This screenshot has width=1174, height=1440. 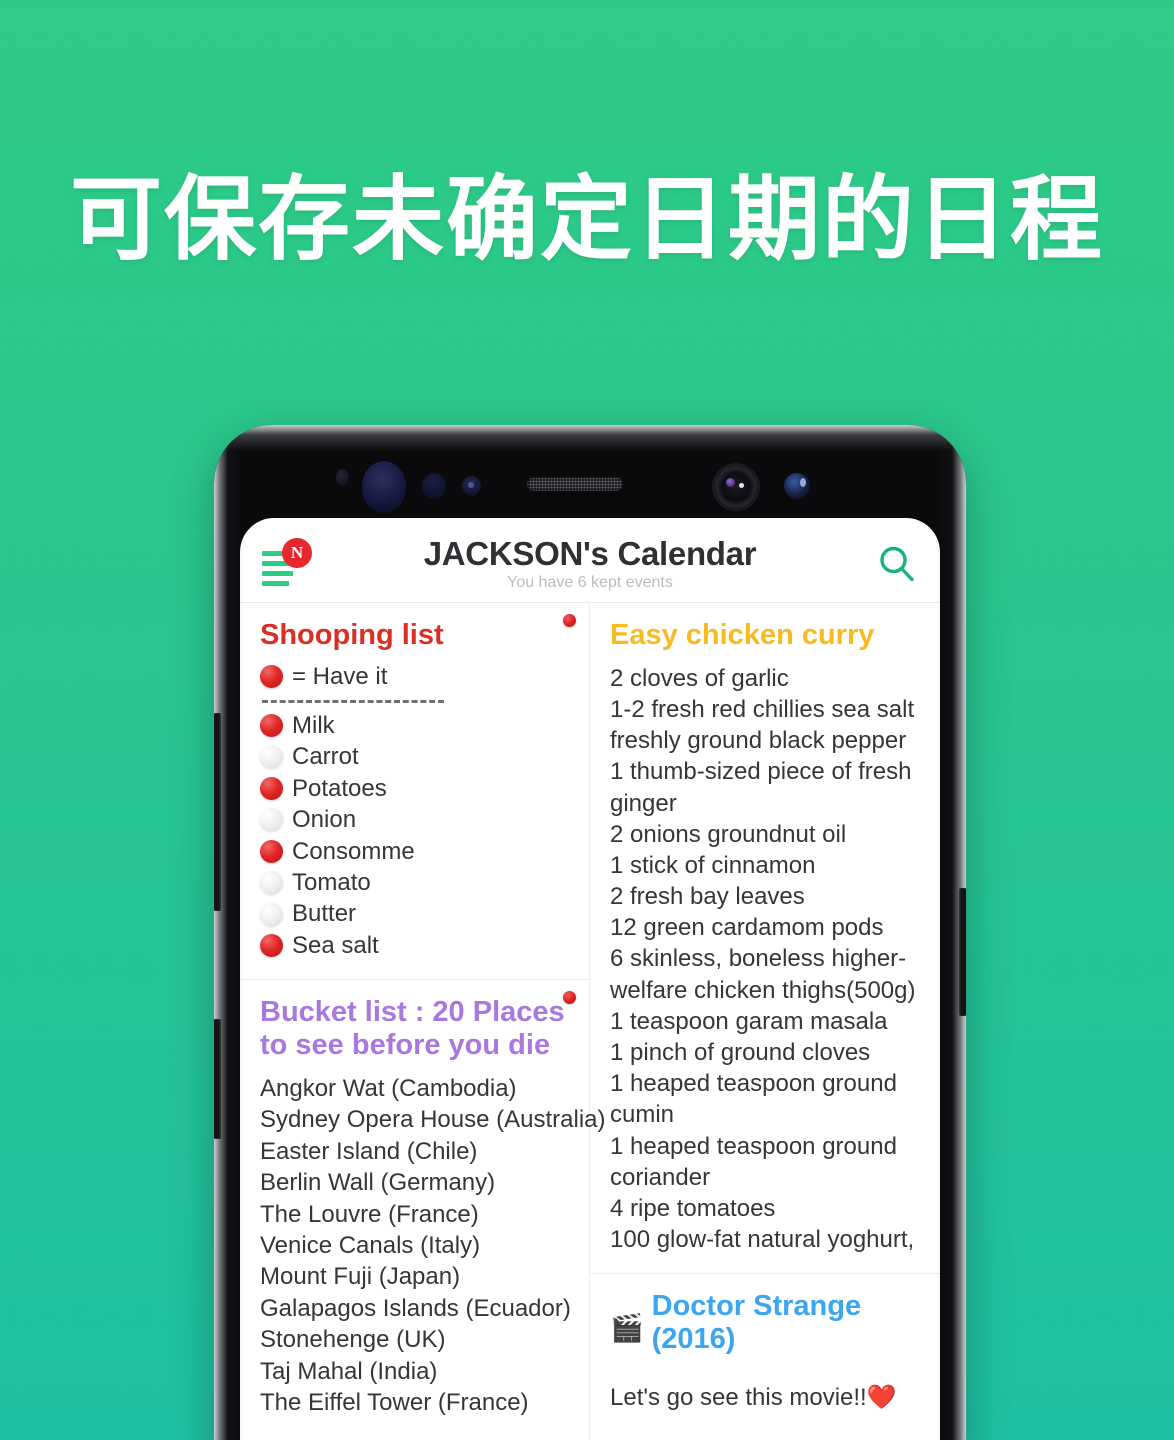 I want to click on list-item: Potatoes, so click(x=413, y=788).